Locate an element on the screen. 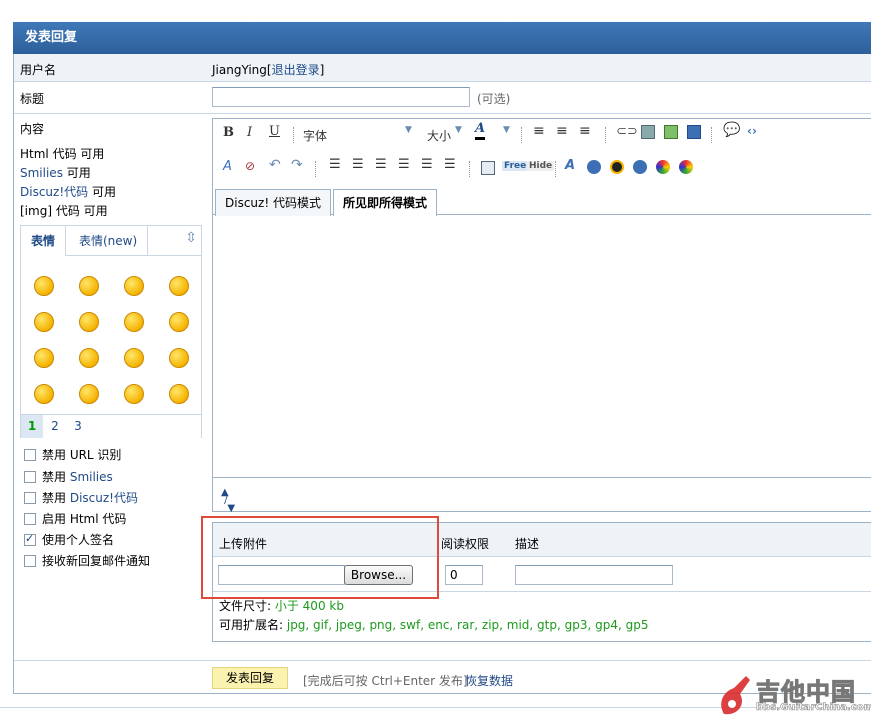 The width and height of the screenshot is (871, 722). note-img: [img] 代码 可用 is located at coordinates (64, 211).